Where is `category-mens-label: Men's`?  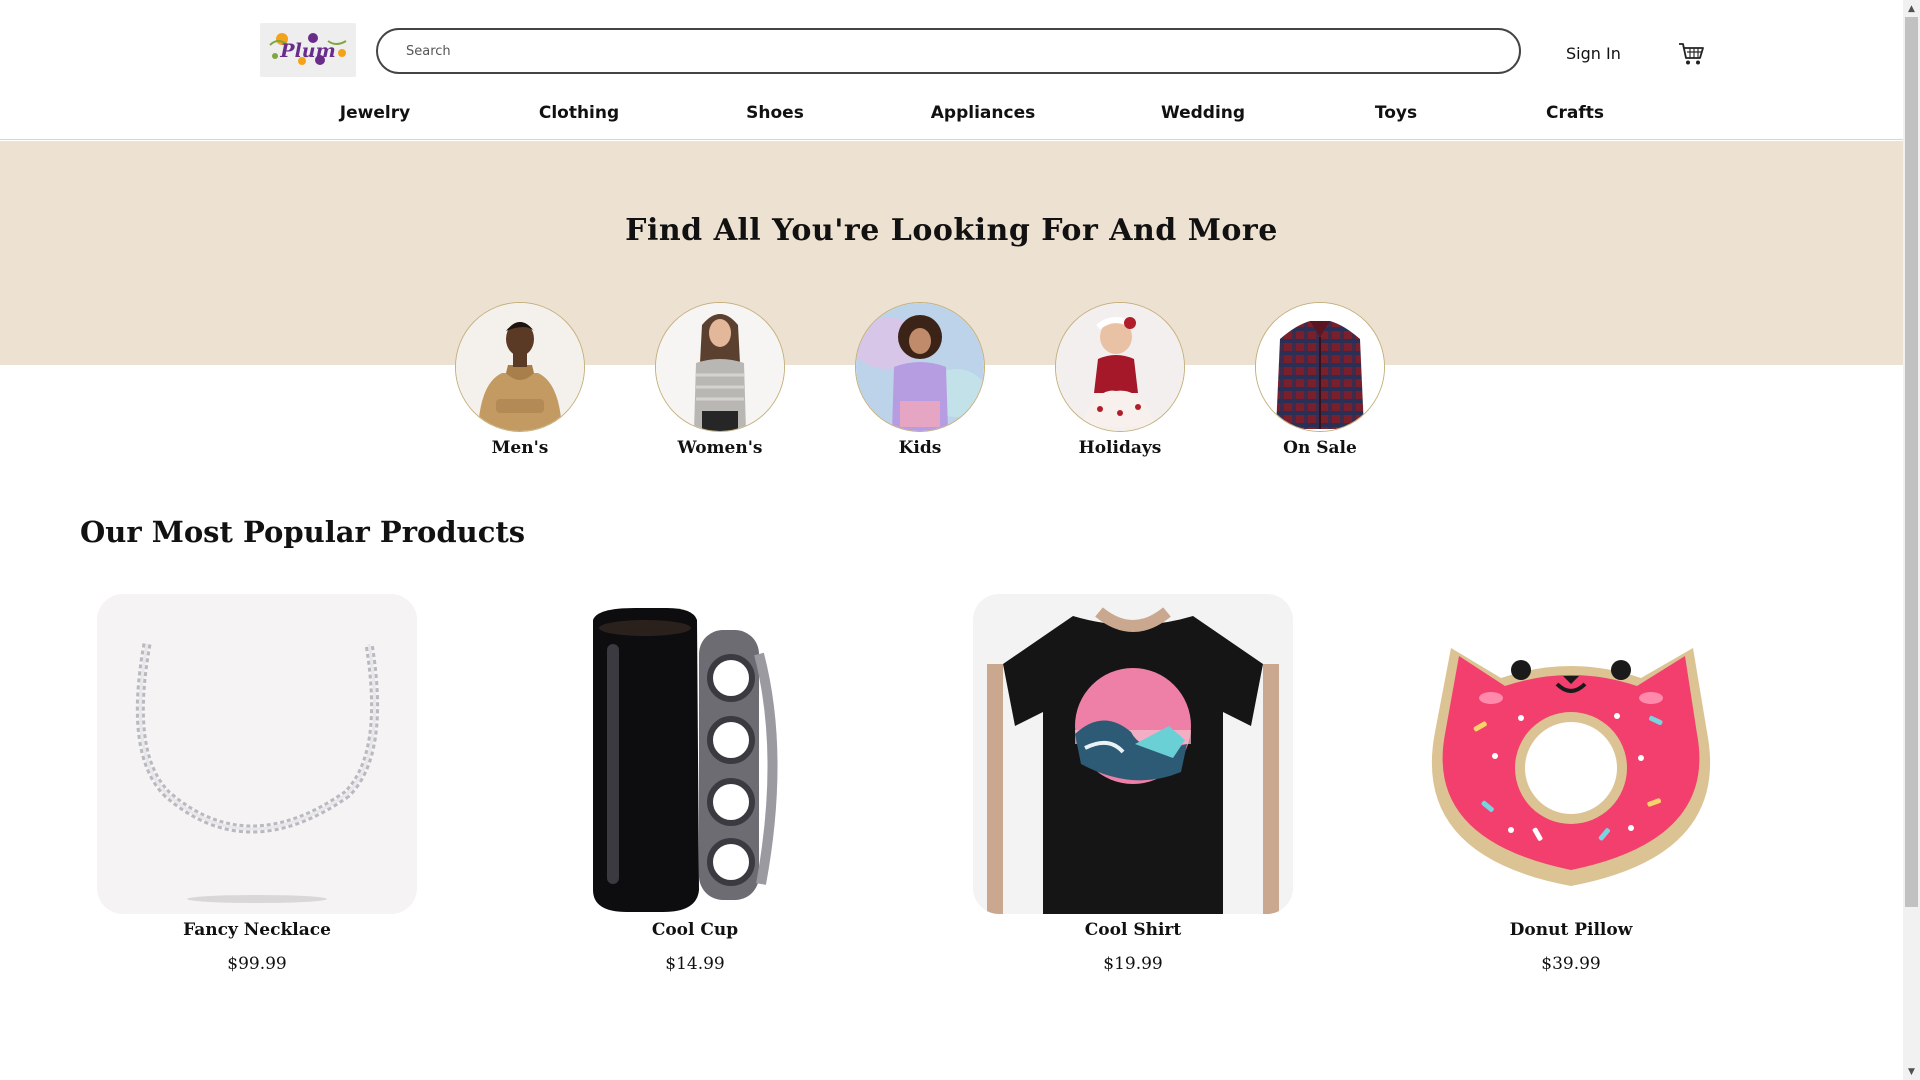 category-mens-label: Men's is located at coordinates (520, 448).